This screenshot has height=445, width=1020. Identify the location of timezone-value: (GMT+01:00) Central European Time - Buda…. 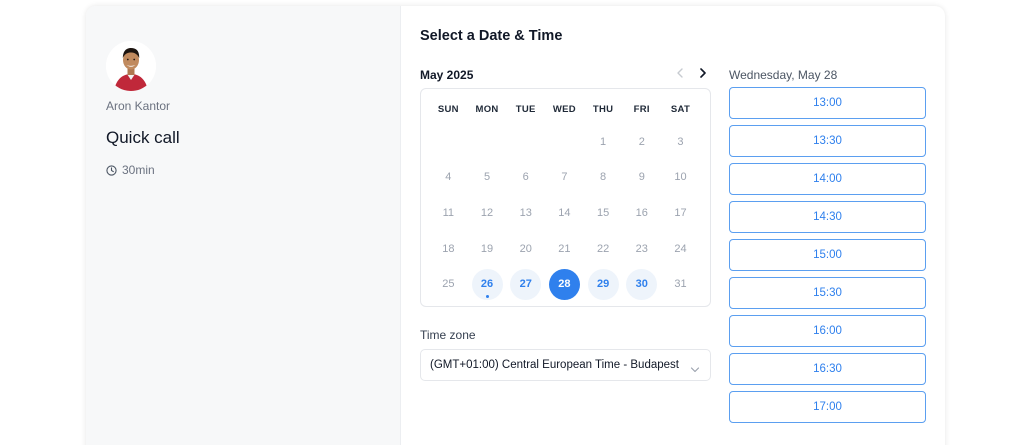
(554, 365).